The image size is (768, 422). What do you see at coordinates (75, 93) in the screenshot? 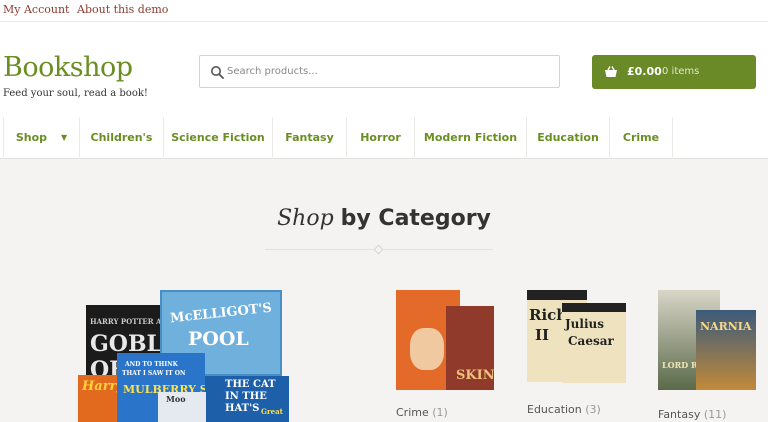
I see `site-tagline: Feed your soul, read a book!` at bounding box center [75, 93].